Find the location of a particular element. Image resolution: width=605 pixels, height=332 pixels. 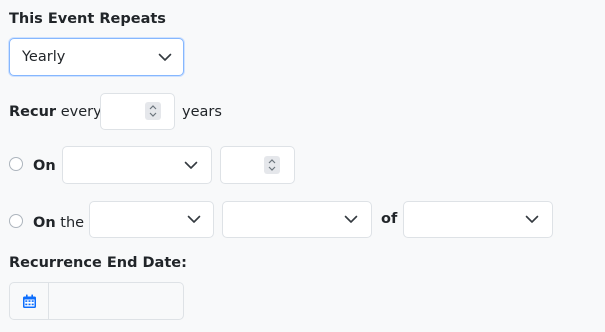

on-month-select is located at coordinates (137, 165).